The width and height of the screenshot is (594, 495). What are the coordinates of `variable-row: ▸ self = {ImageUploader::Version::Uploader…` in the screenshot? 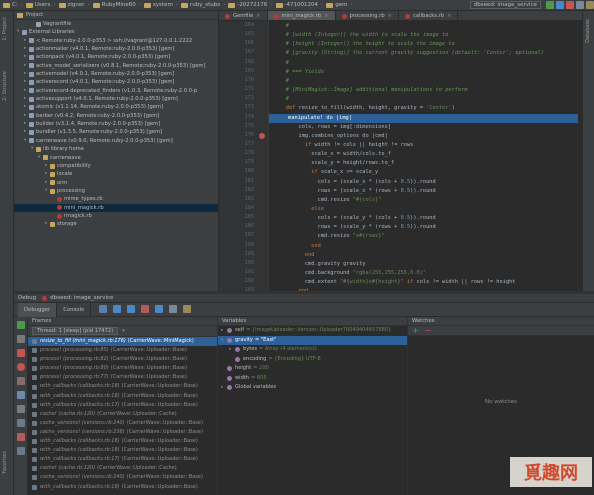 It's located at (312, 331).